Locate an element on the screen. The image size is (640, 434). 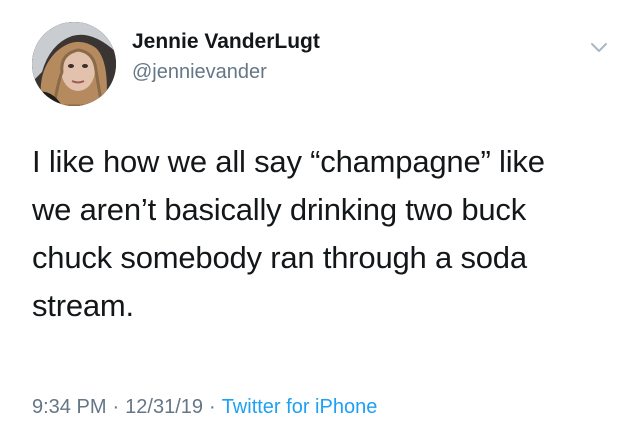
avatar-photo is located at coordinates (74, 64).